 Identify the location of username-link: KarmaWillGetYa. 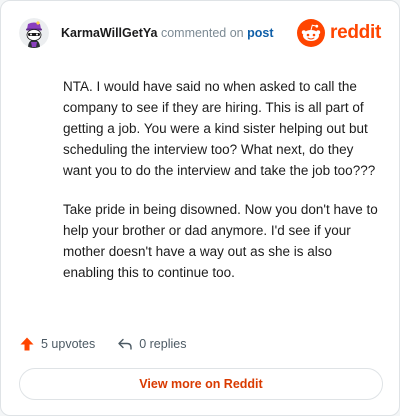
(109, 33).